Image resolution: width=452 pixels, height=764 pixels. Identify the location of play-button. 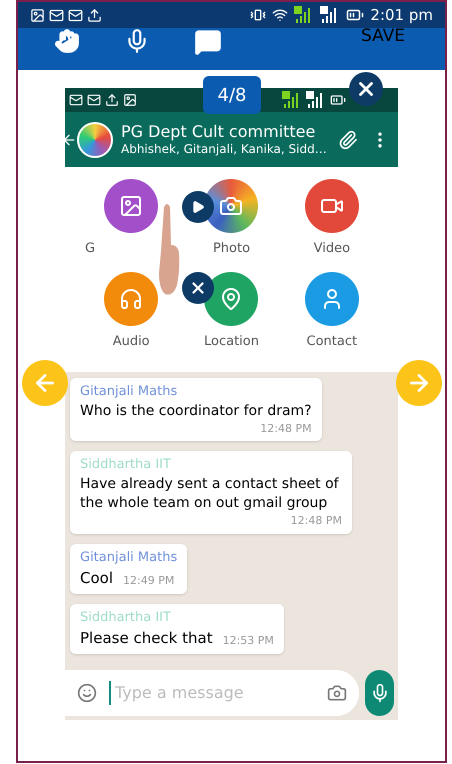
(198, 207).